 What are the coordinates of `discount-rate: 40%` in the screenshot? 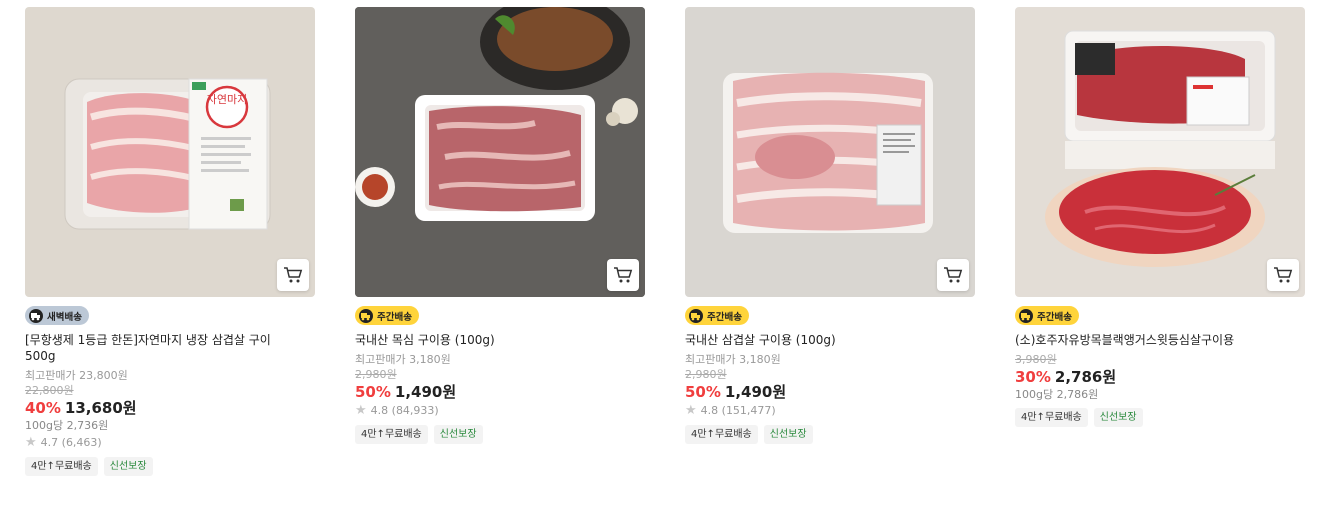 It's located at (43, 408).